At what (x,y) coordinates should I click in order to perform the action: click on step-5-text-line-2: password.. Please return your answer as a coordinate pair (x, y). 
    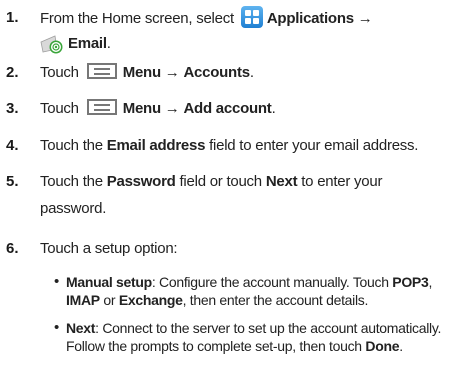
    Looking at the image, I should click on (73, 208).